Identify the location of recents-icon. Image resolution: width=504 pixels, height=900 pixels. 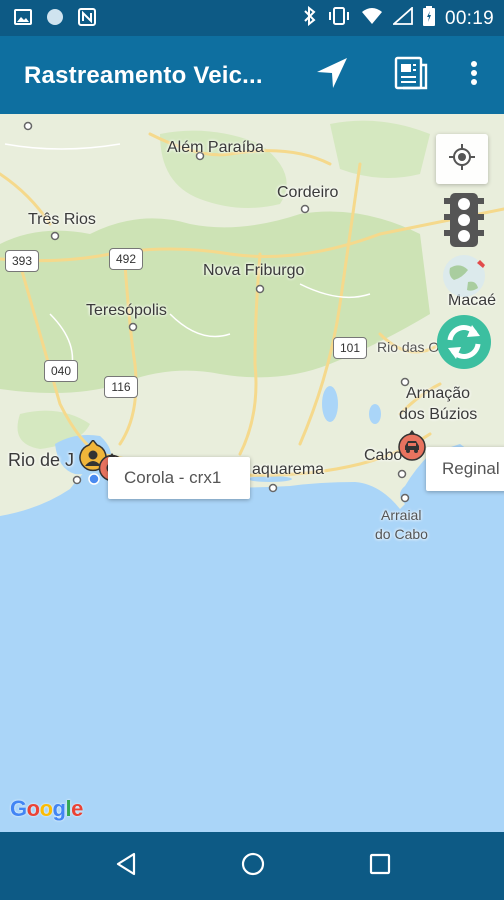
(380, 866).